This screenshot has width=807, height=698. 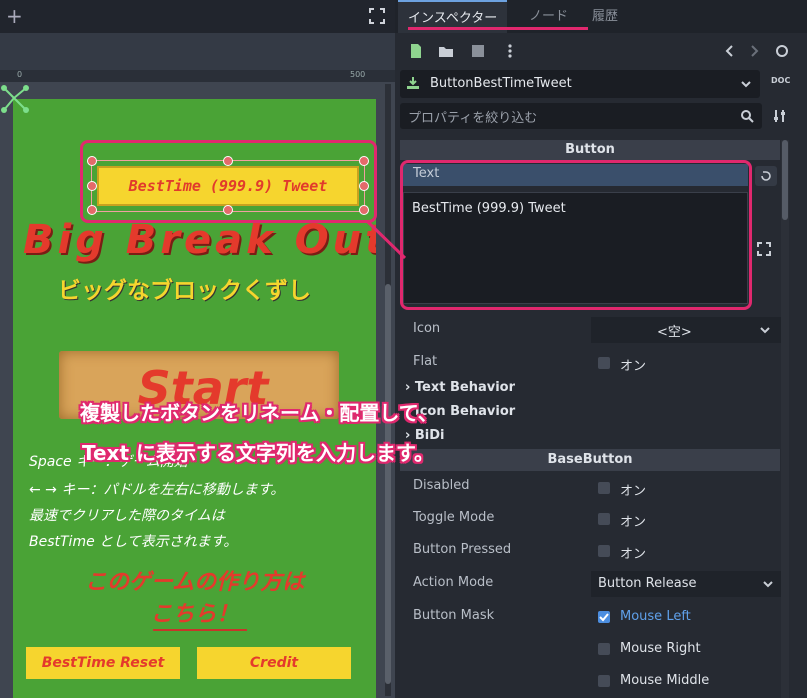 What do you see at coordinates (358, 74) in the screenshot?
I see `ruler-mark-500: 500` at bounding box center [358, 74].